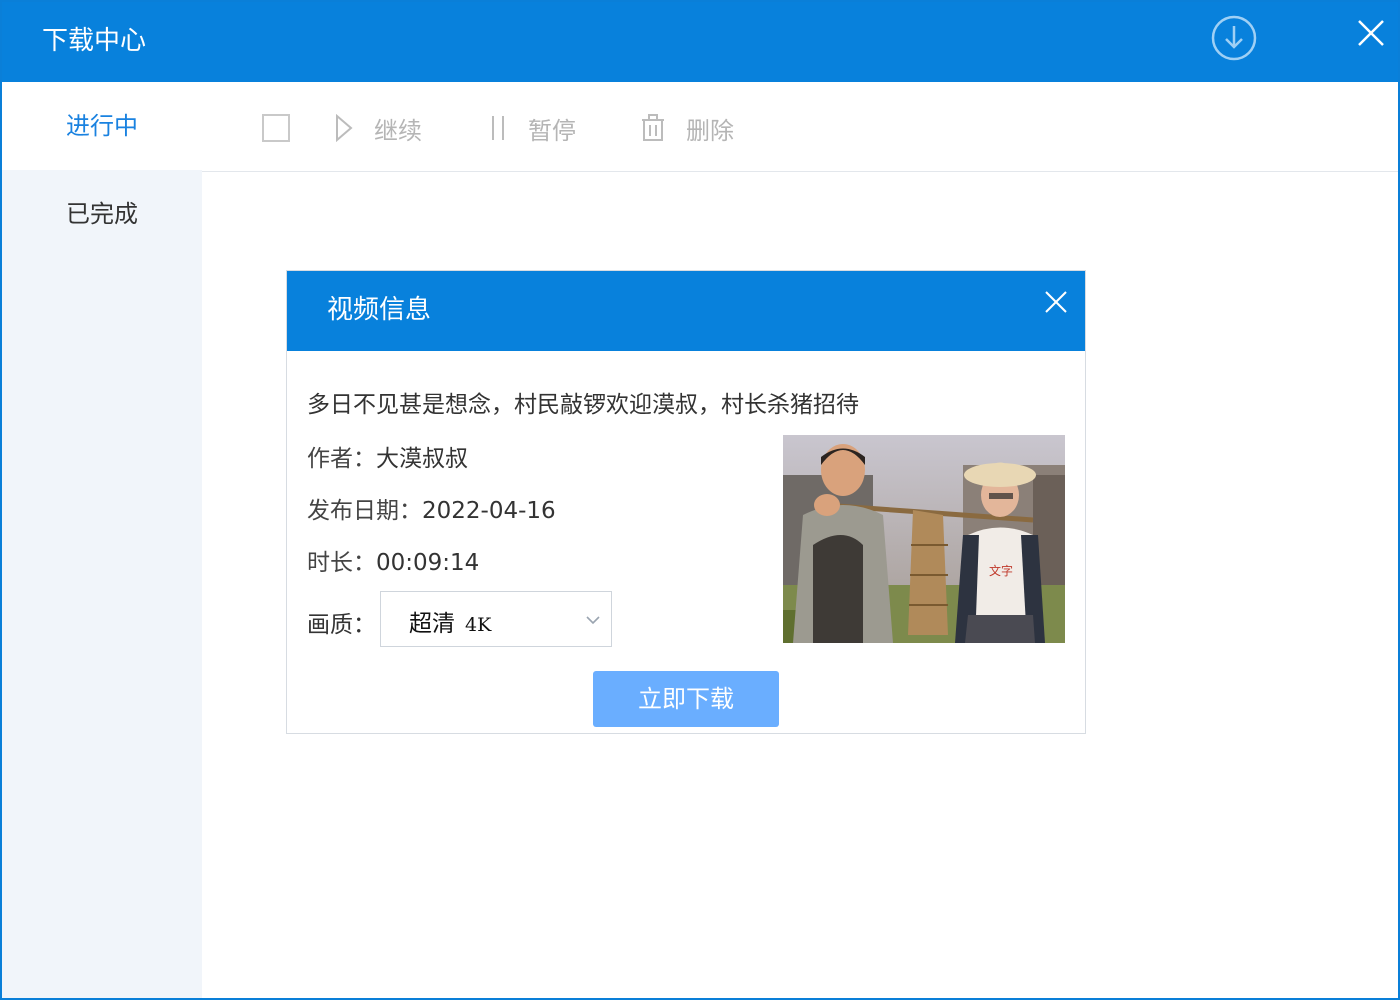 This screenshot has width=1400, height=1000. What do you see at coordinates (552, 130) in the screenshot?
I see `pause-label: 暂停` at bounding box center [552, 130].